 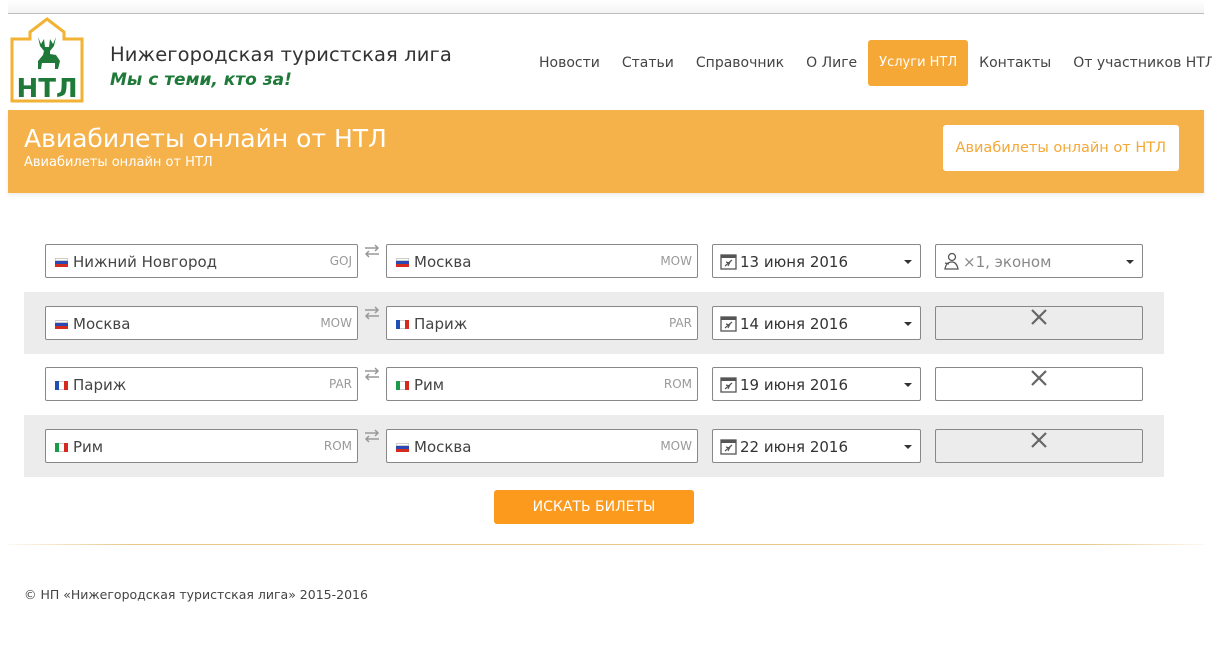 What do you see at coordinates (794, 447) in the screenshot?
I see `date-value: 22 июня 2016` at bounding box center [794, 447].